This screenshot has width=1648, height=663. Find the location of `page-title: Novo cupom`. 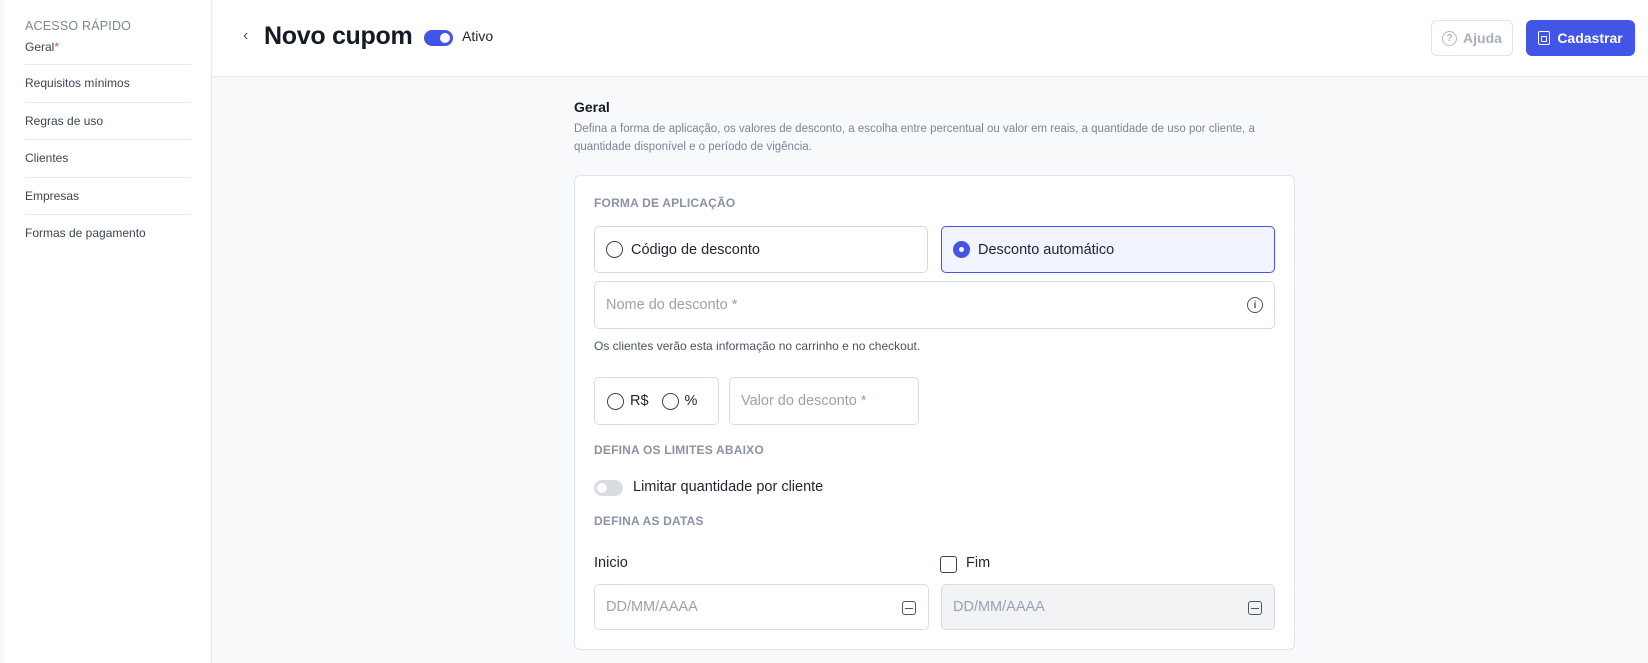

page-title: Novo cupom is located at coordinates (338, 36).